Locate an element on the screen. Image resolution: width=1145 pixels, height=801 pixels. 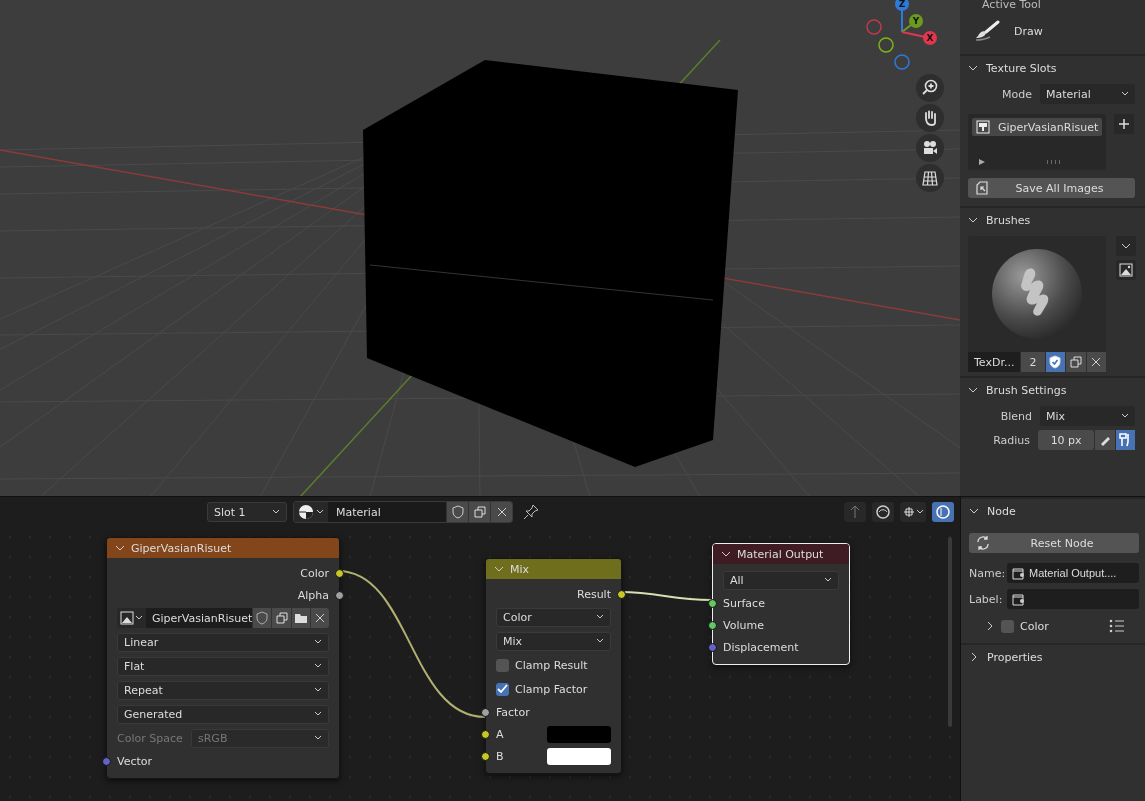
radius-field: 10 px is located at coordinates (1066, 440).